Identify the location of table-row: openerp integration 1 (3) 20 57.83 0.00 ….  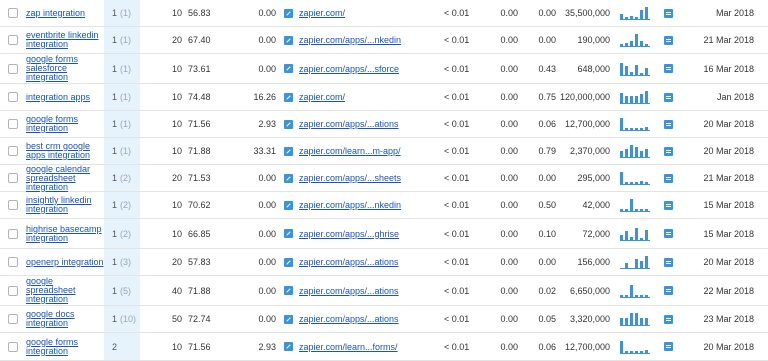
(384, 262).